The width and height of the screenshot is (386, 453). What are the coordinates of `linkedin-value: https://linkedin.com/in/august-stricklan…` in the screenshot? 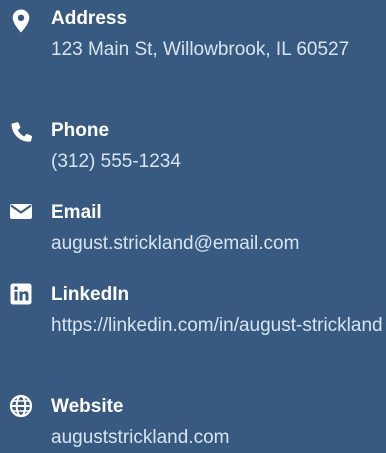 It's located at (217, 325).